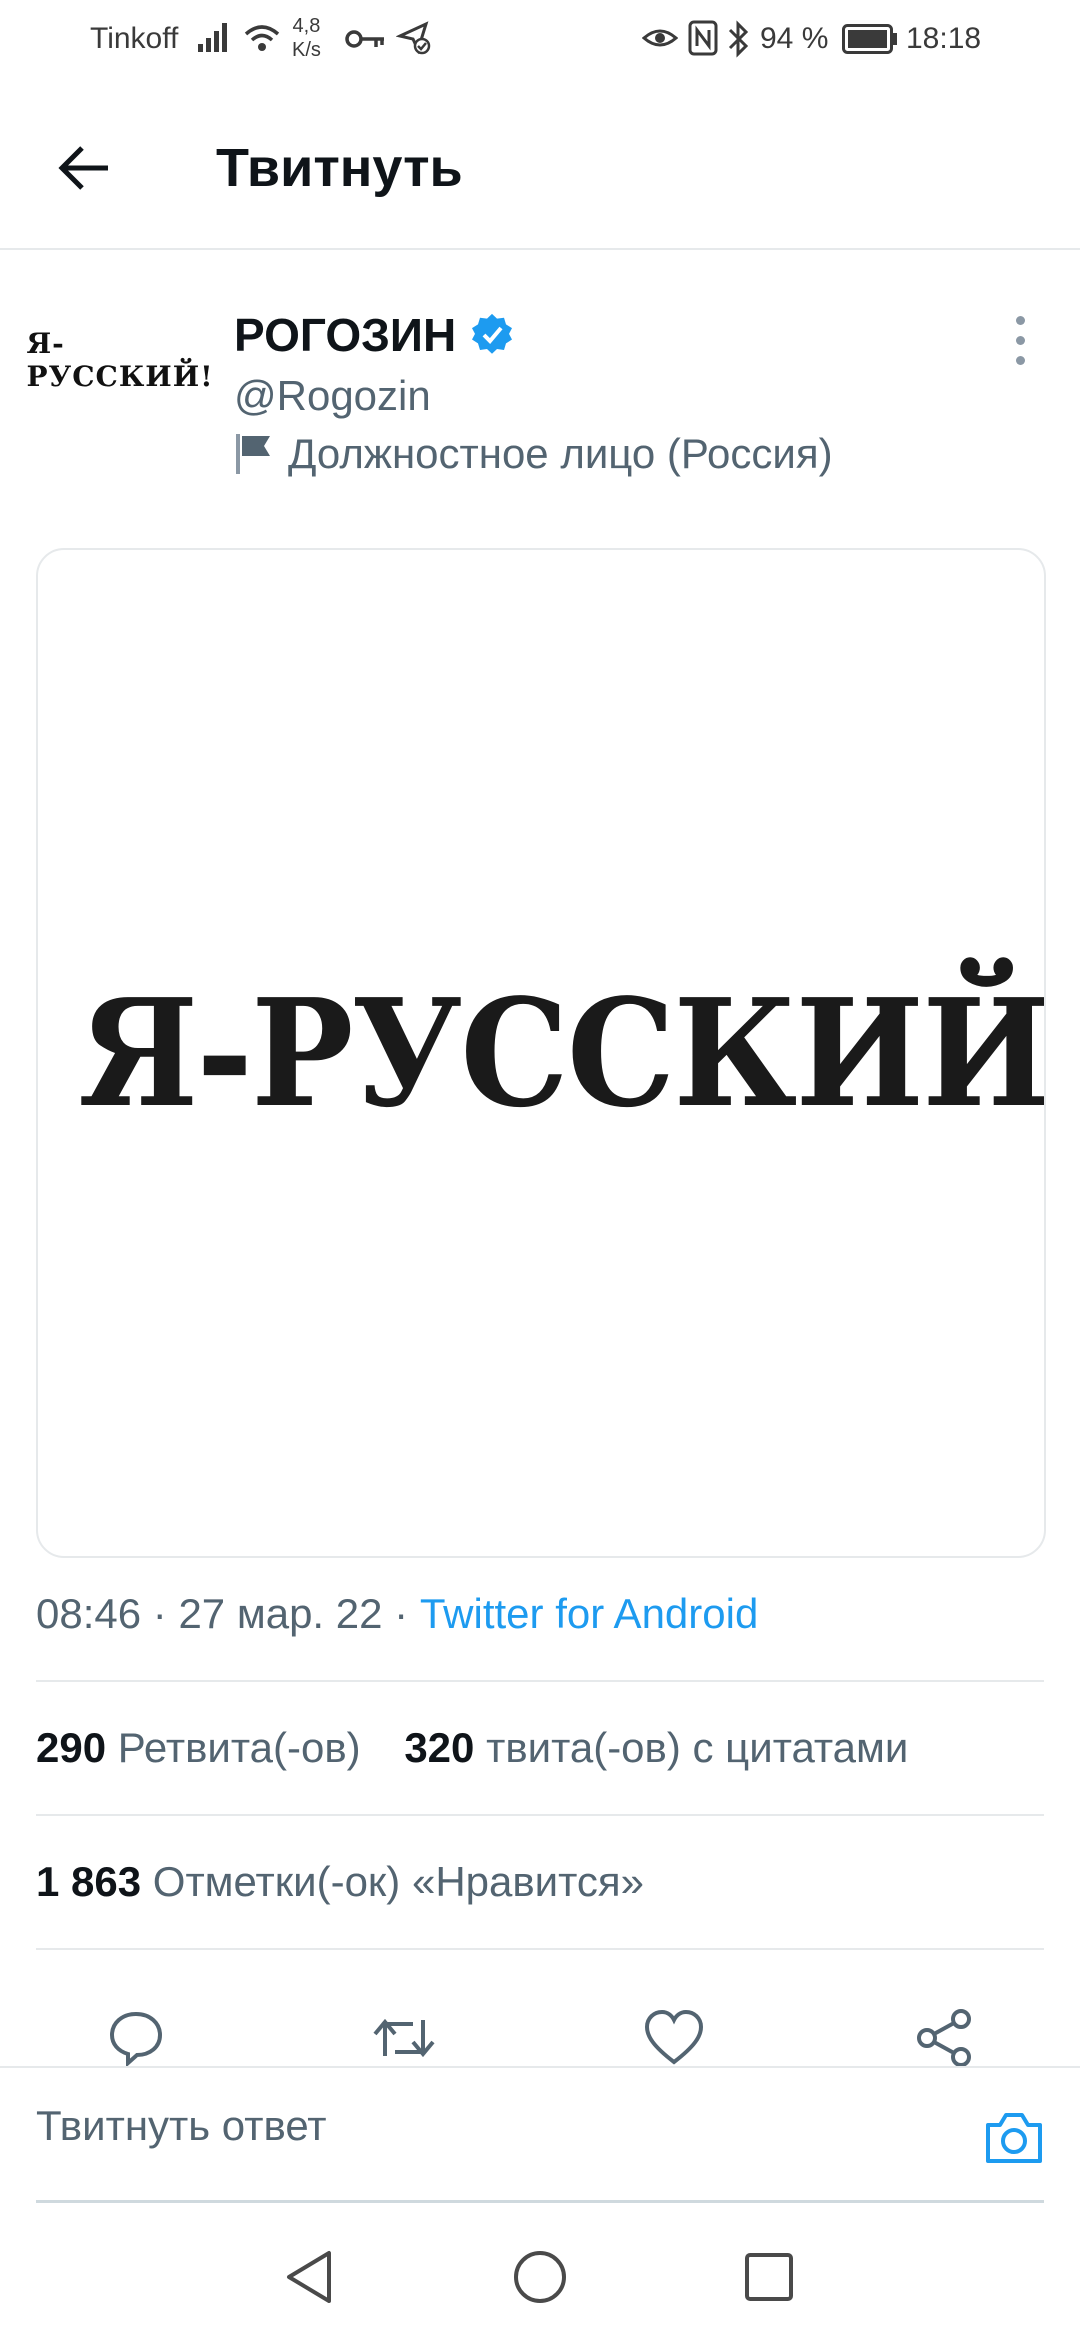 Image resolution: width=1080 pixels, height=2340 pixels. I want to click on retweet-icon, so click(404, 2038).